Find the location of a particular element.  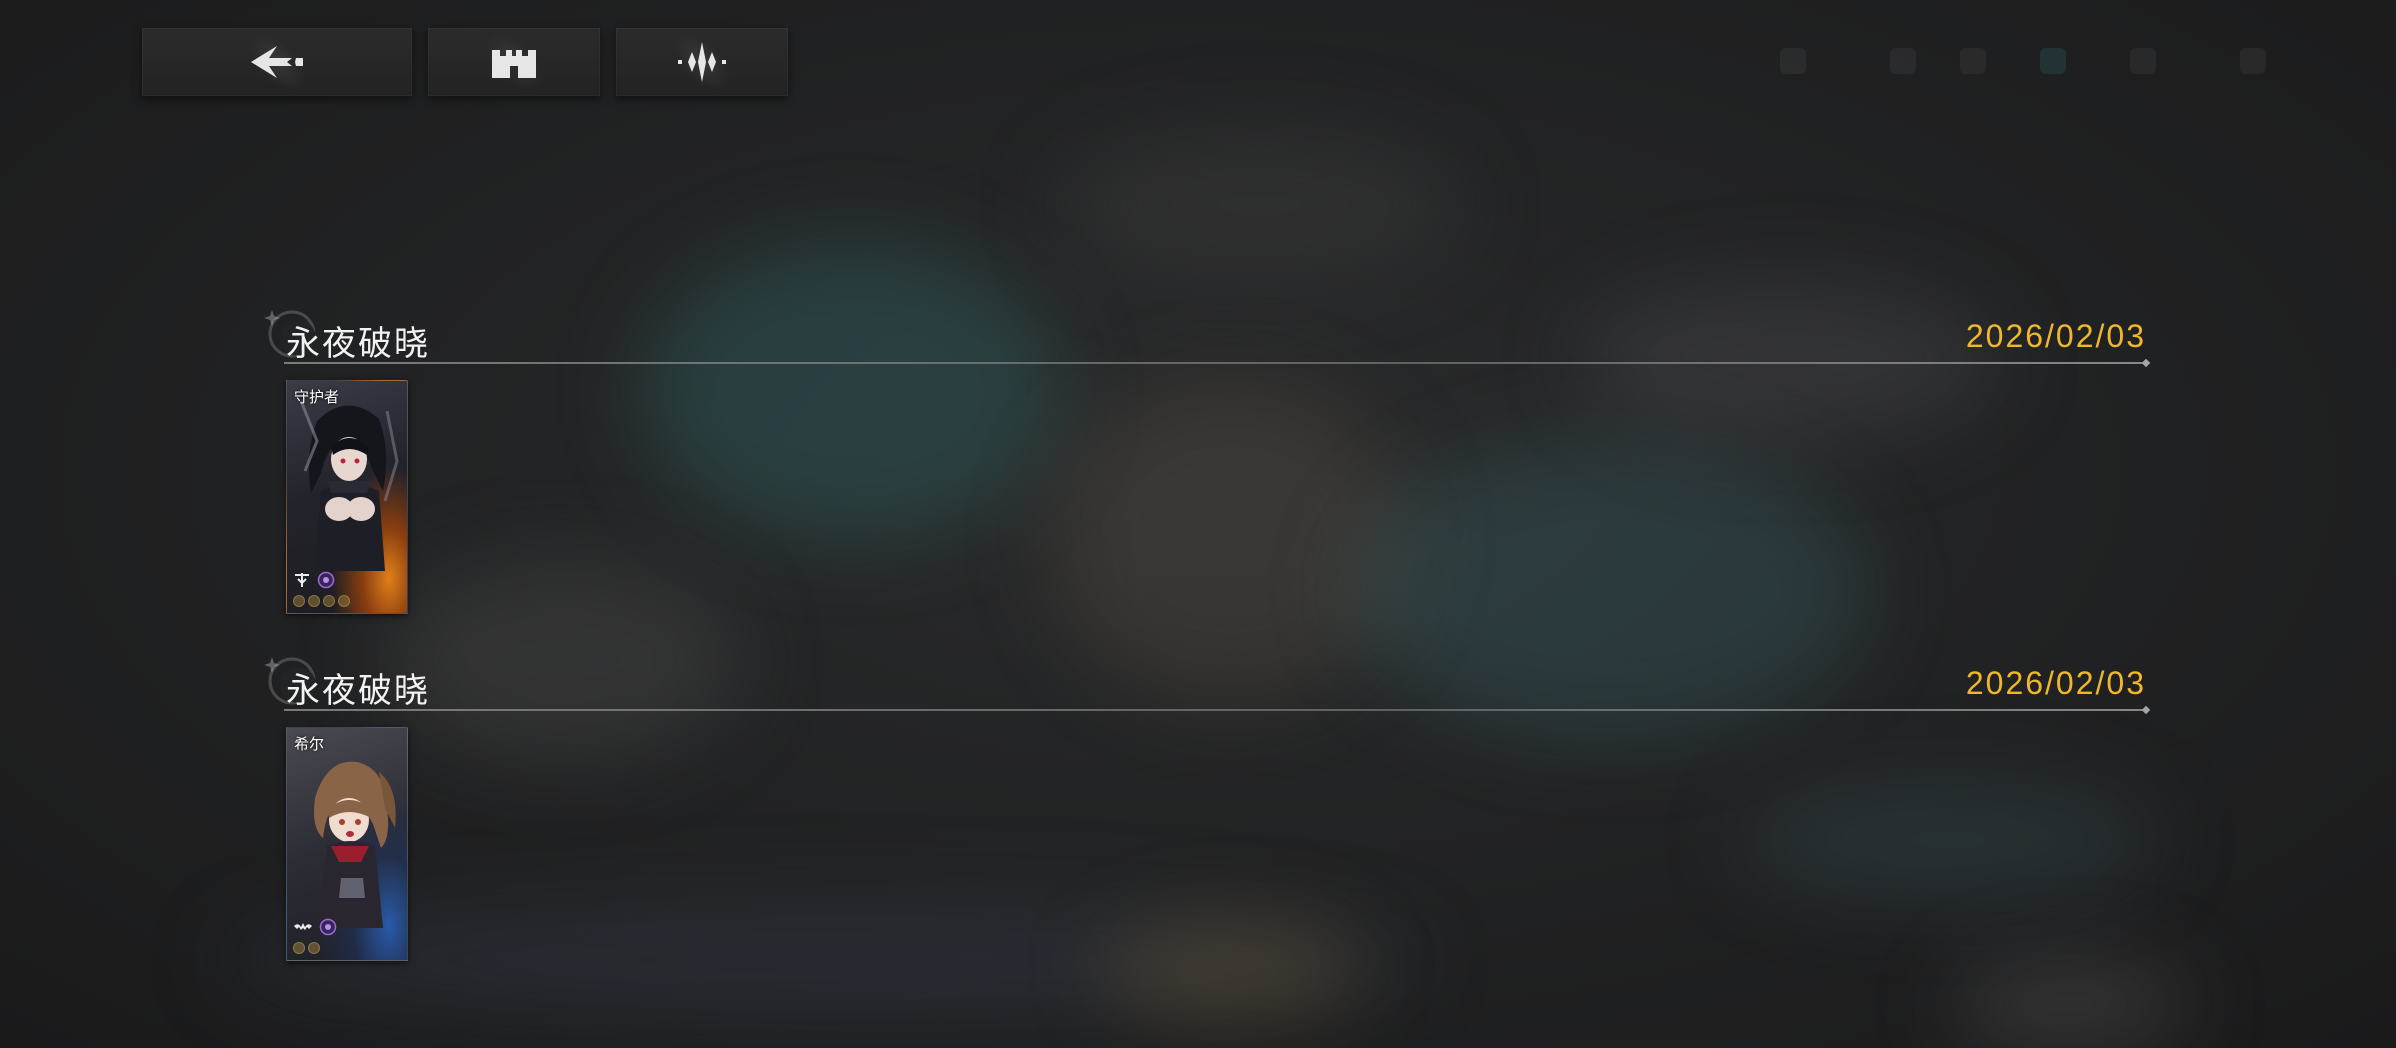

back-arrow-icon is located at coordinates (277, 62).